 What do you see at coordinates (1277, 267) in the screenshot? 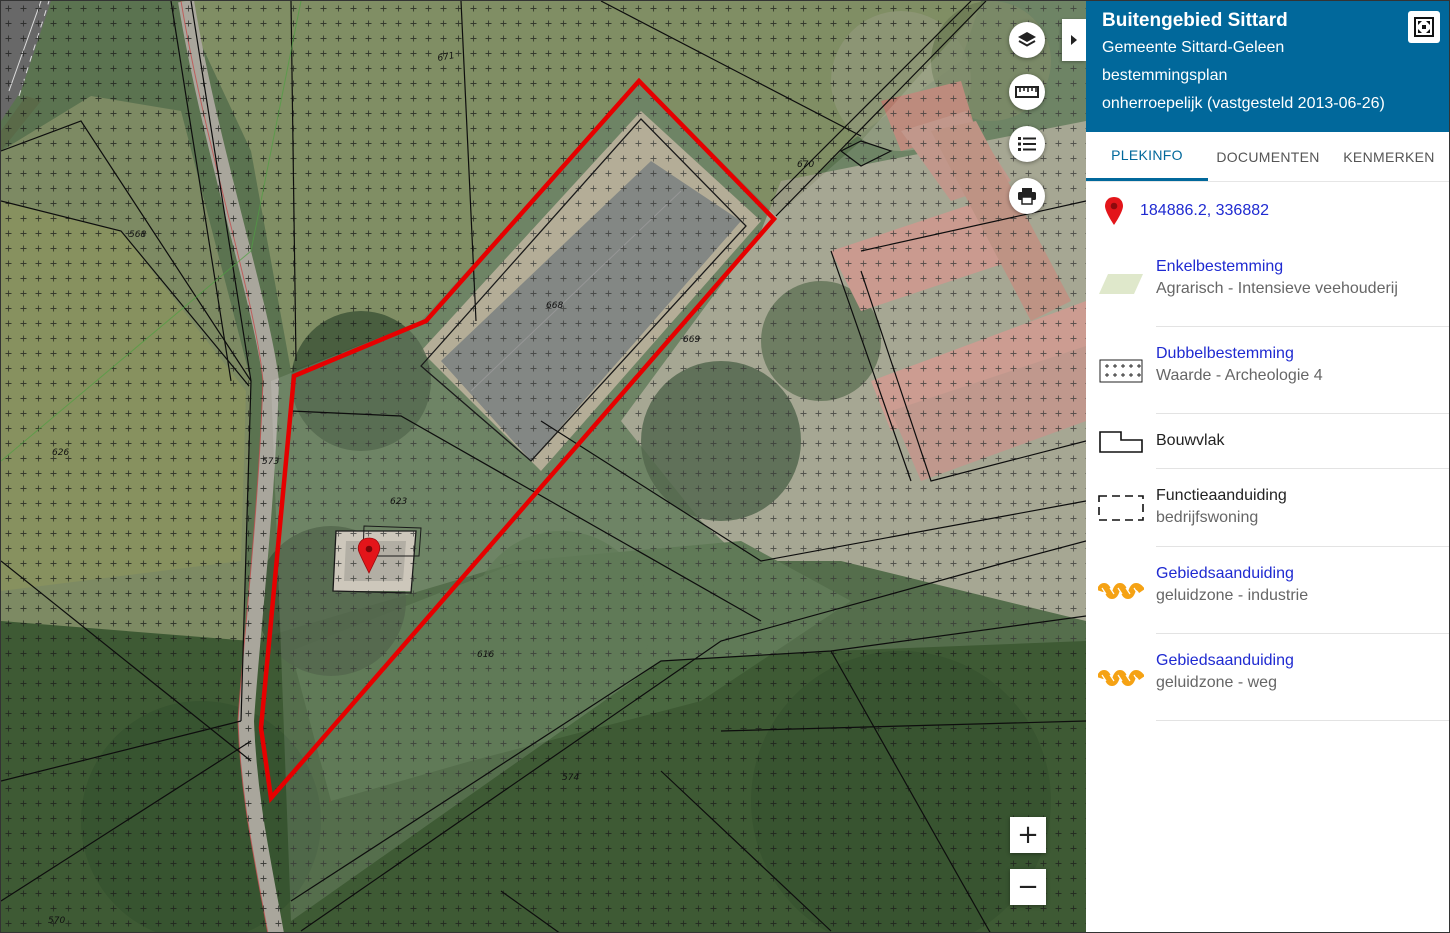
I see `legend-title-link: Enkelbestemming` at bounding box center [1277, 267].